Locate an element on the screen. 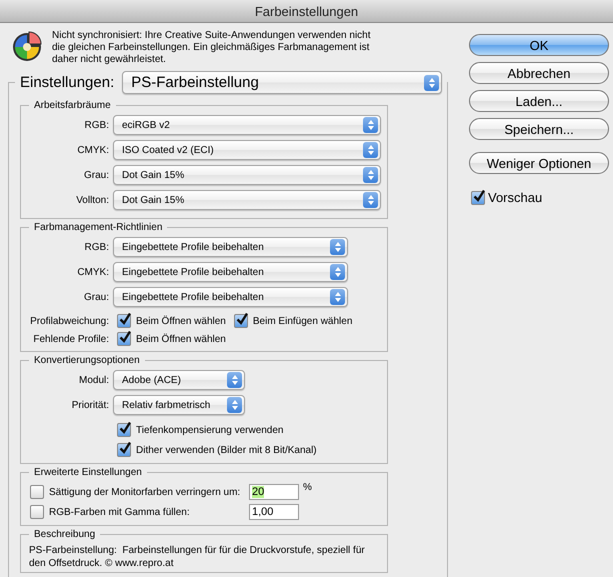 The width and height of the screenshot is (613, 577). window-title: Farbeinstellungen is located at coordinates (306, 11).